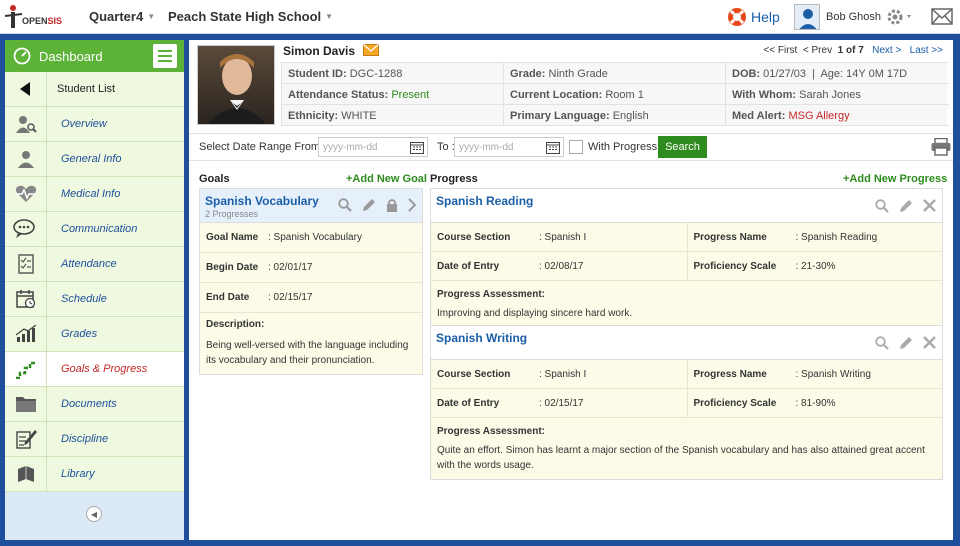  I want to click on progress-card: Spanish Reading Course Section, so click(686, 258).